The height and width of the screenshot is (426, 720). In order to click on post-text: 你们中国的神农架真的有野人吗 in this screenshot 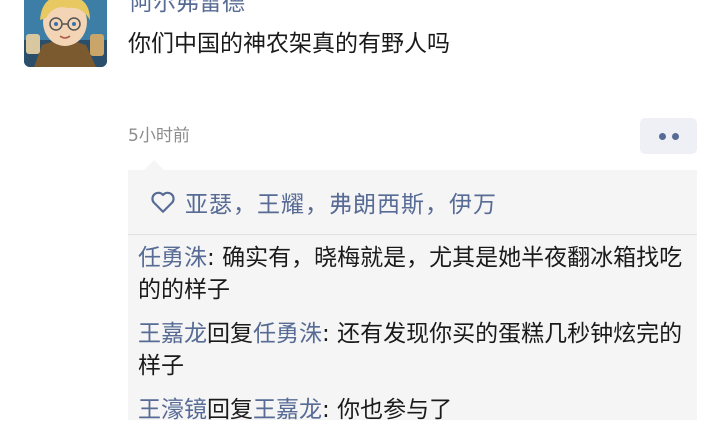, I will do `click(289, 44)`.